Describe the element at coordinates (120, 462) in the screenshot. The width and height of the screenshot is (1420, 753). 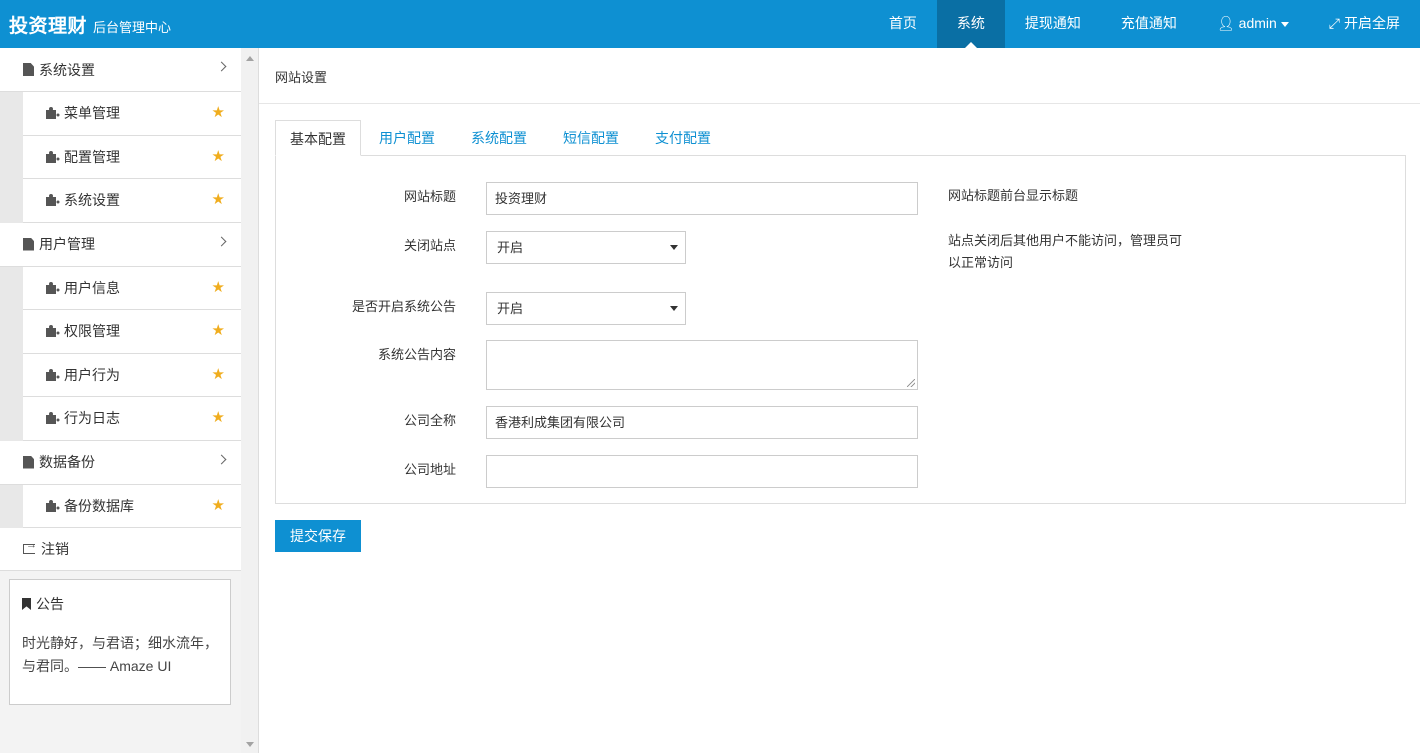
I see `sidebar-group-data-backup: 数据备份` at that location.